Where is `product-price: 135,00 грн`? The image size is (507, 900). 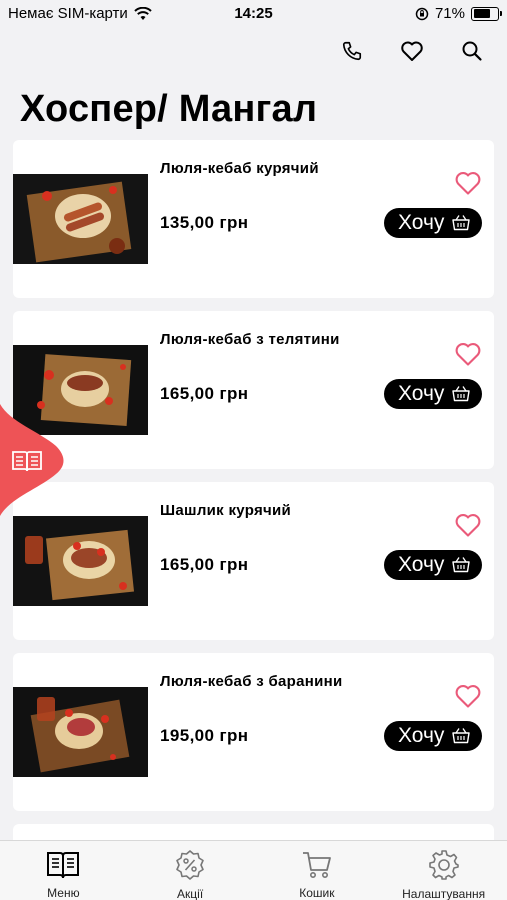
product-price: 135,00 грн is located at coordinates (204, 222).